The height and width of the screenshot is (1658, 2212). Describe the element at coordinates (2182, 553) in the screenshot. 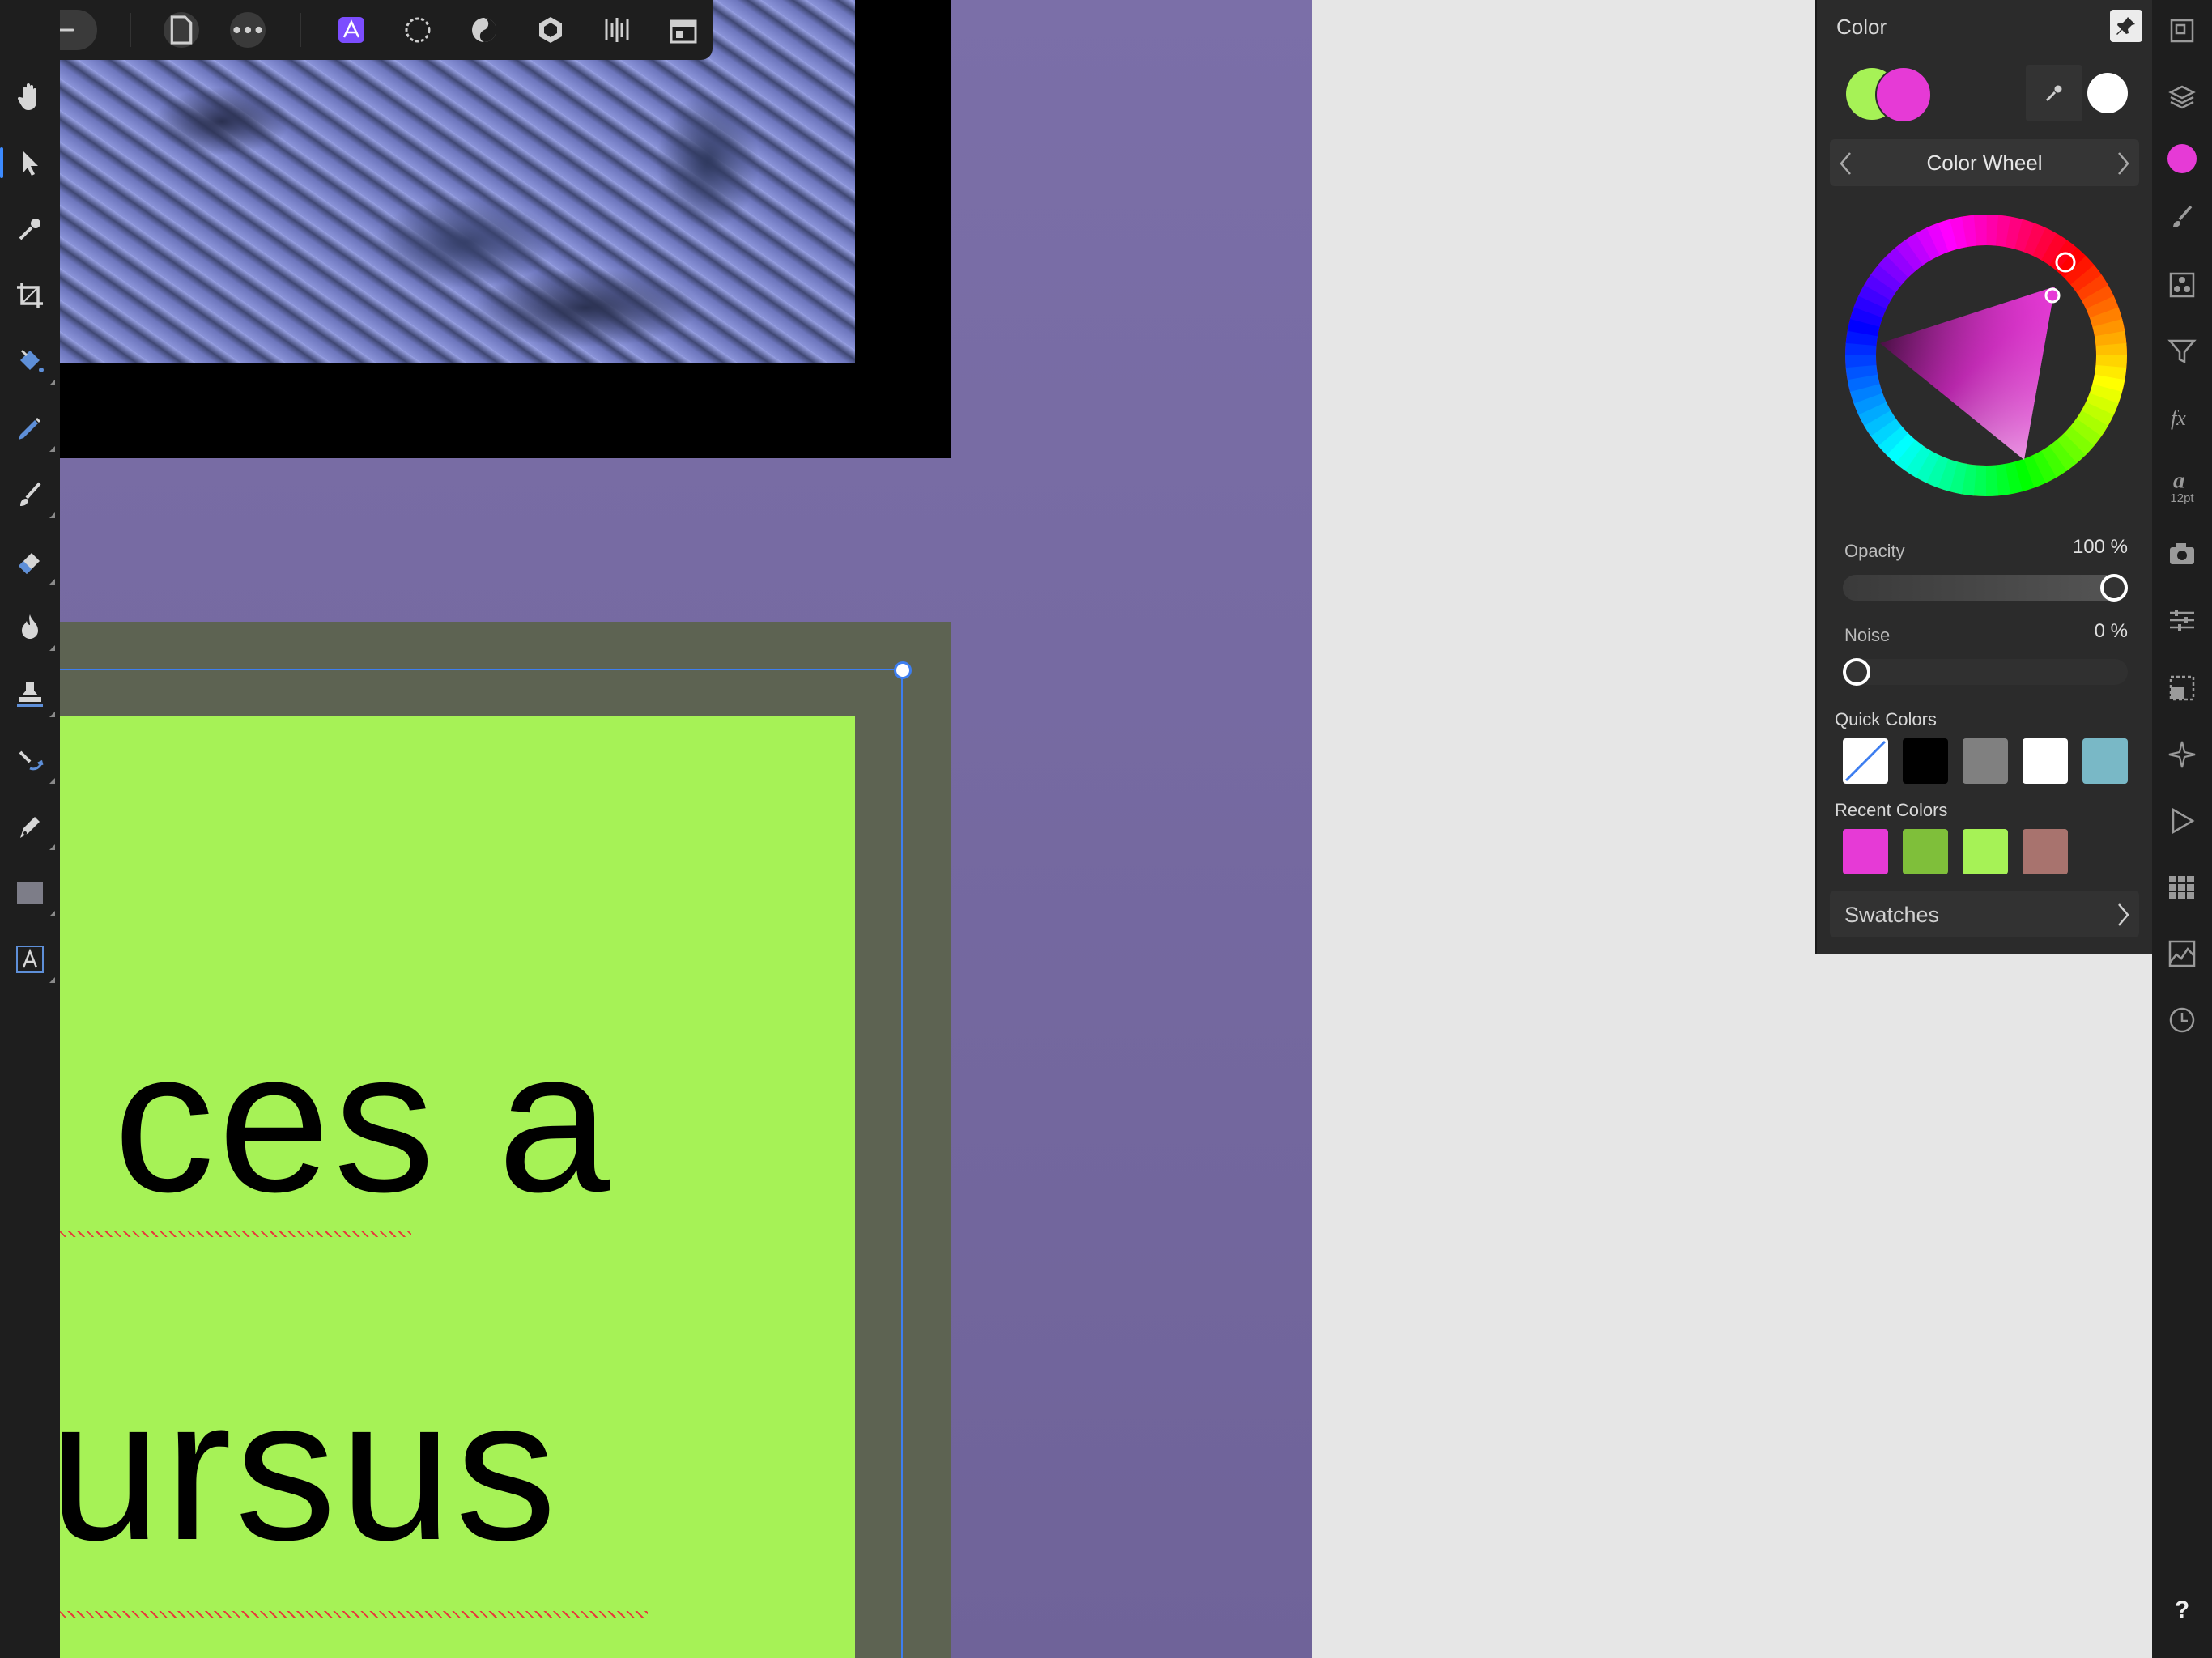

I see `stock-studio-button` at that location.